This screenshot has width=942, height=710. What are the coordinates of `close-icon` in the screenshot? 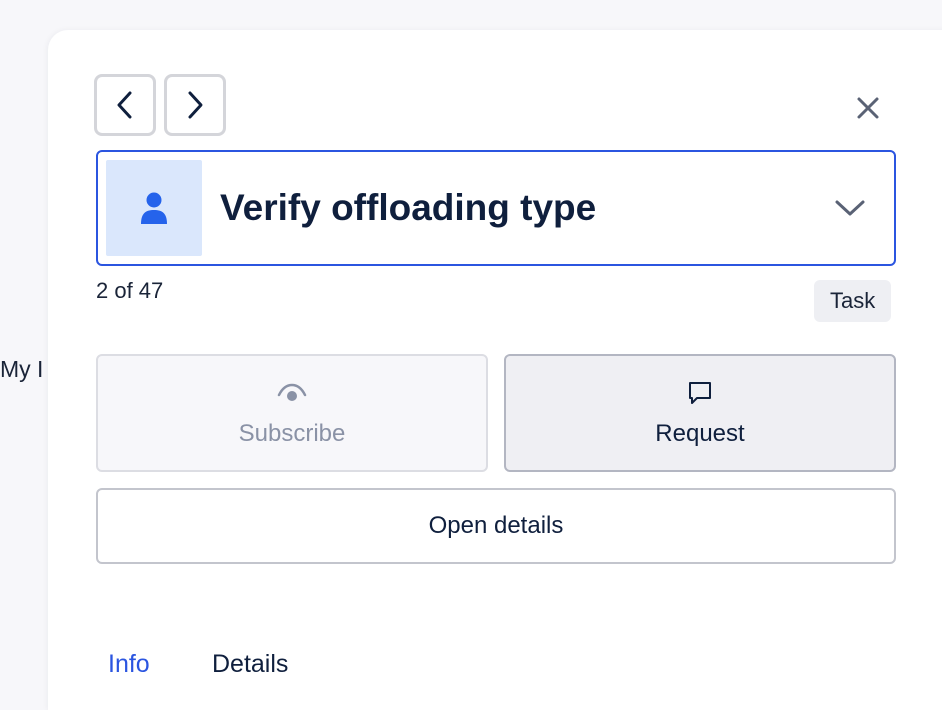 It's located at (868, 108).